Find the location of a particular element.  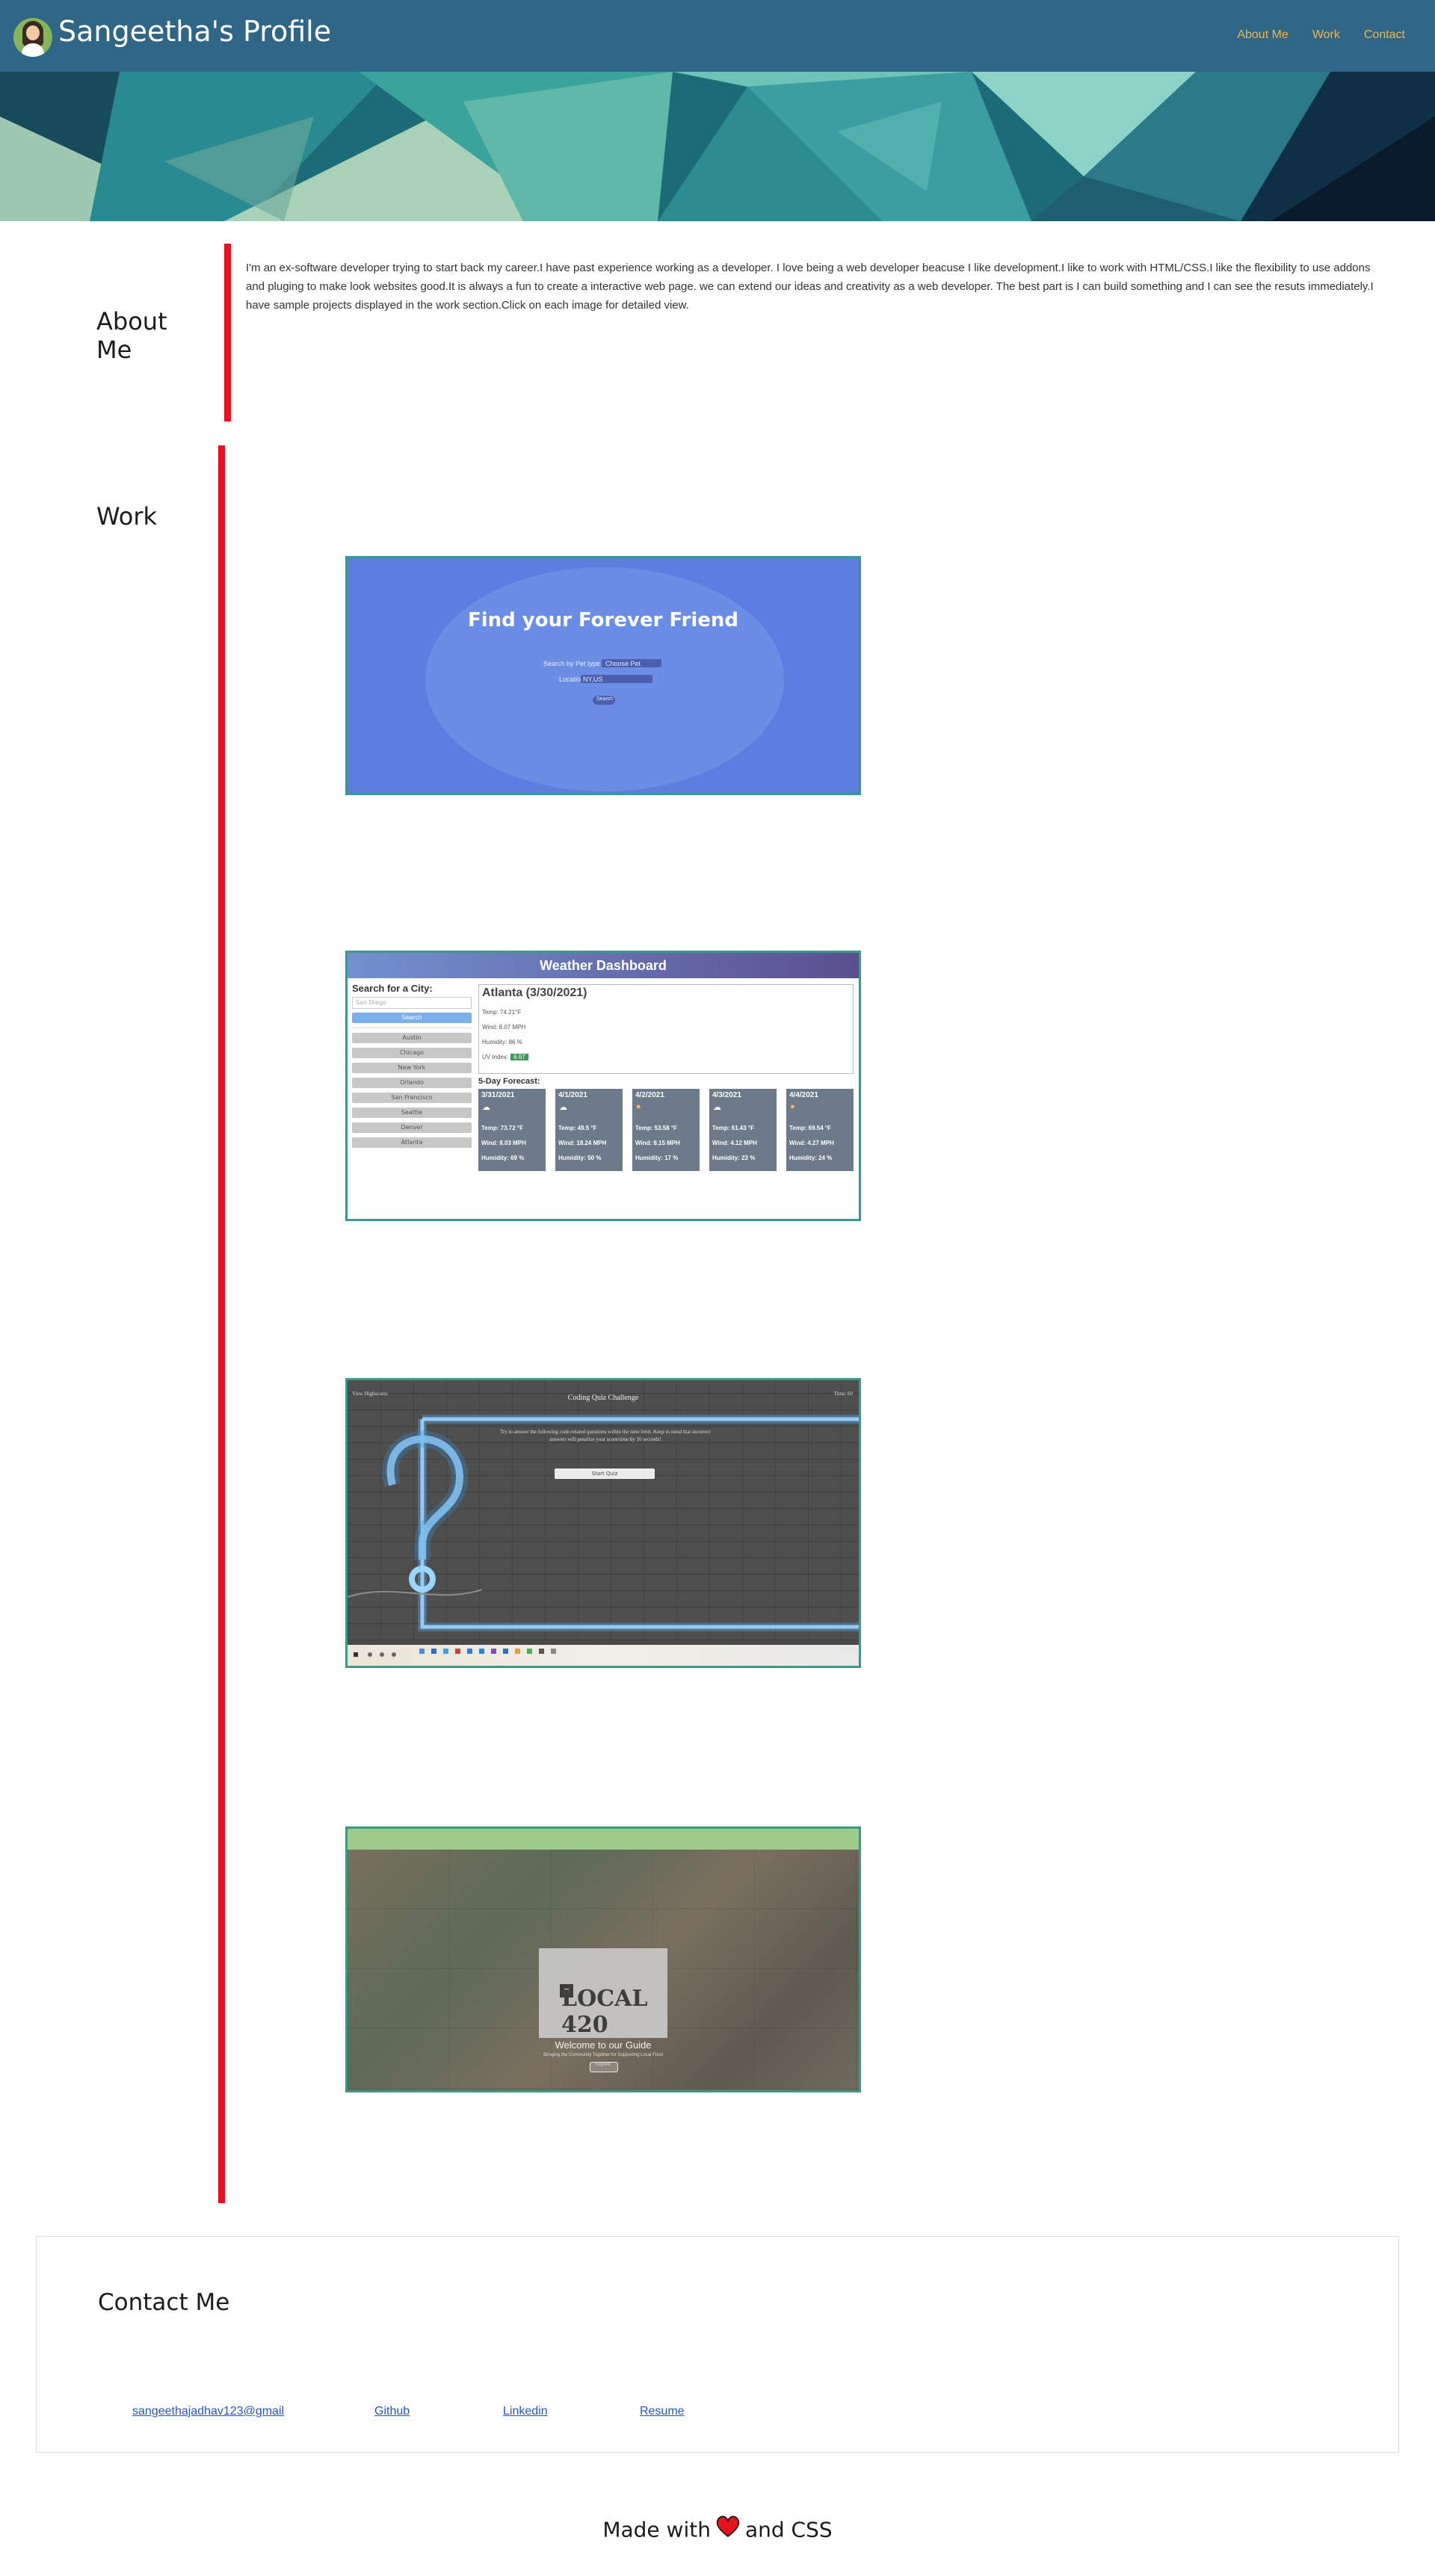

current-city-date: Atlanta (3/30/2021) is located at coordinates (535, 993).